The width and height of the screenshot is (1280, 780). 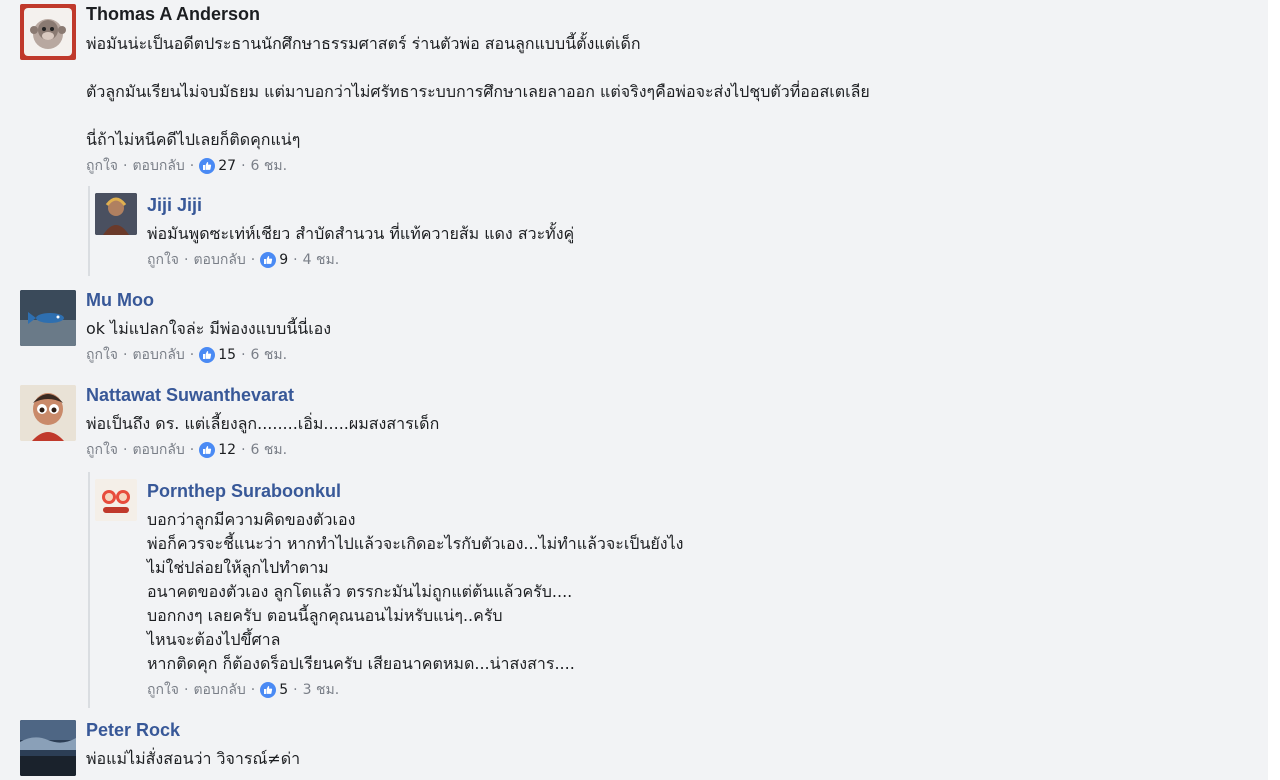 What do you see at coordinates (1274, 390) in the screenshot?
I see `right-gutter` at bounding box center [1274, 390].